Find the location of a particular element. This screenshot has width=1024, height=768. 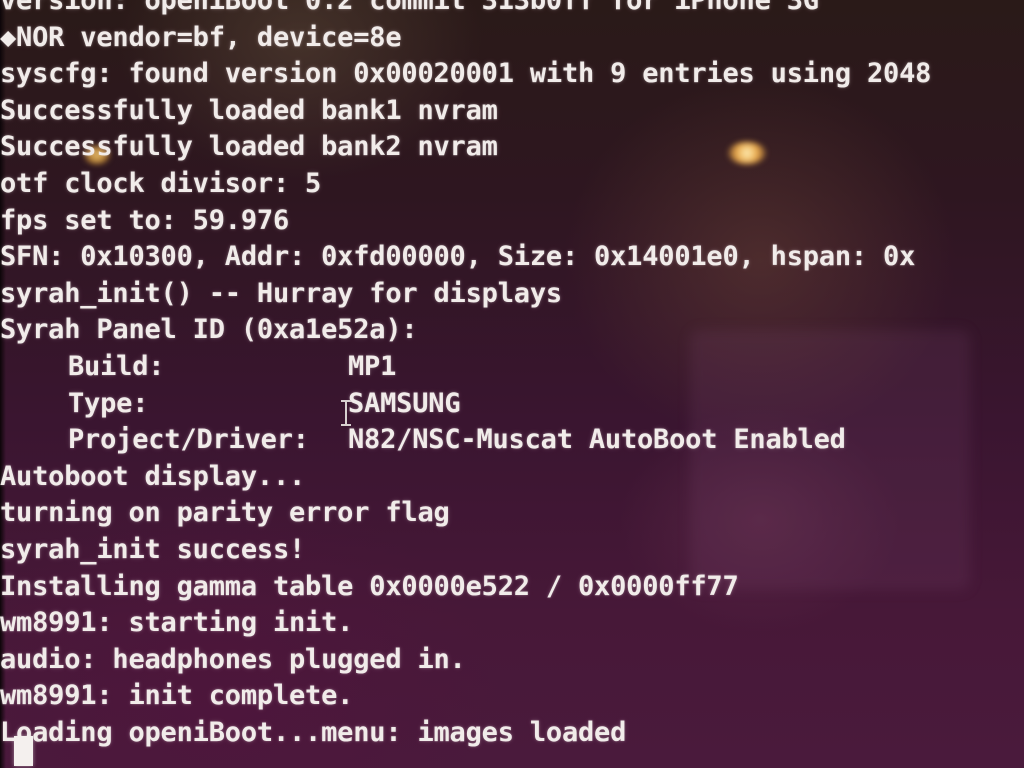

panel-detail-value: SAMSUNG is located at coordinates (404, 403).